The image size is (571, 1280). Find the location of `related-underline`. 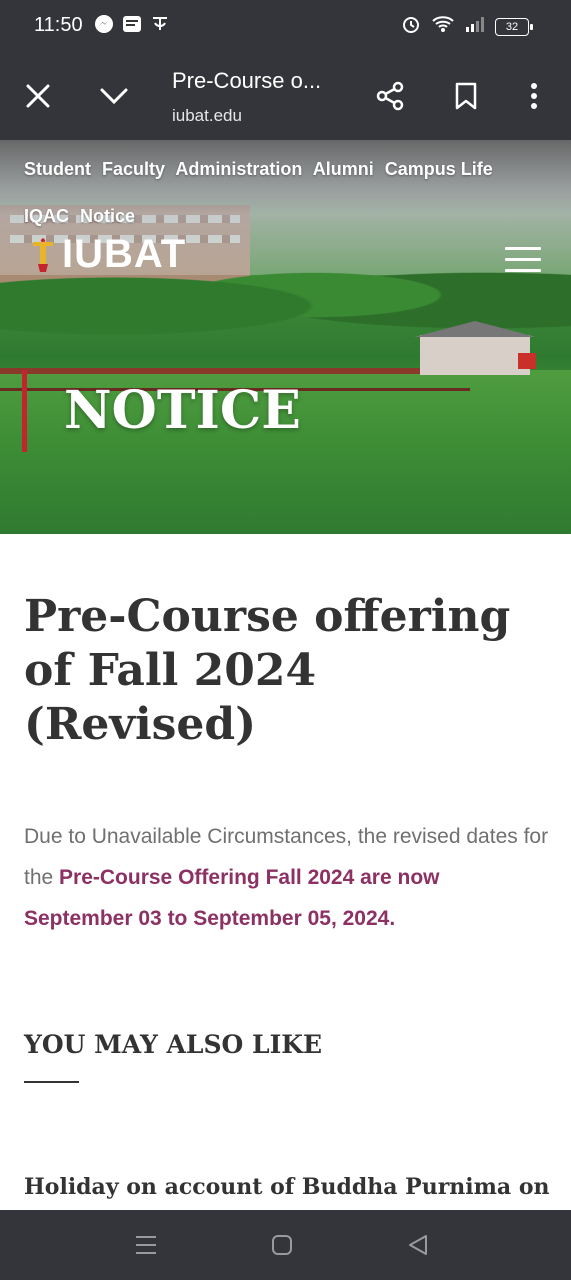

related-underline is located at coordinates (51, 1082).